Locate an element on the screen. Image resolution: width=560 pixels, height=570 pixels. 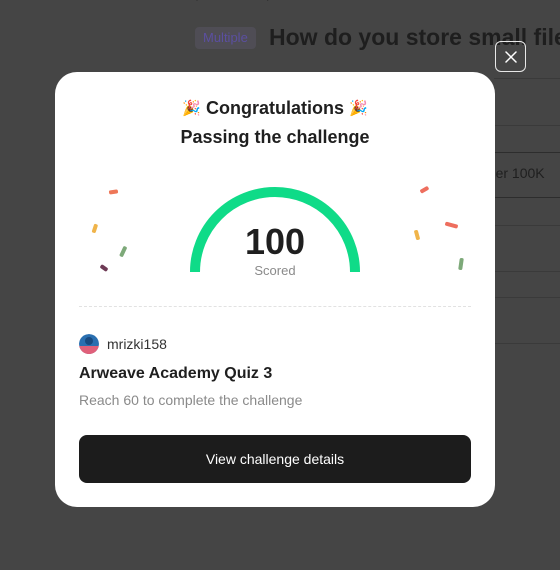
quiz-title: Arweave Academy Quiz 3 is located at coordinates (176, 373).